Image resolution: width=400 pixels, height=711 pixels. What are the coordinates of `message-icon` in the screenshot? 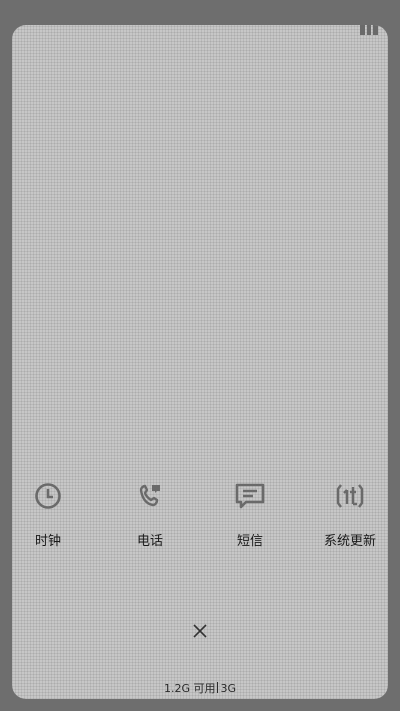 It's located at (250, 496).